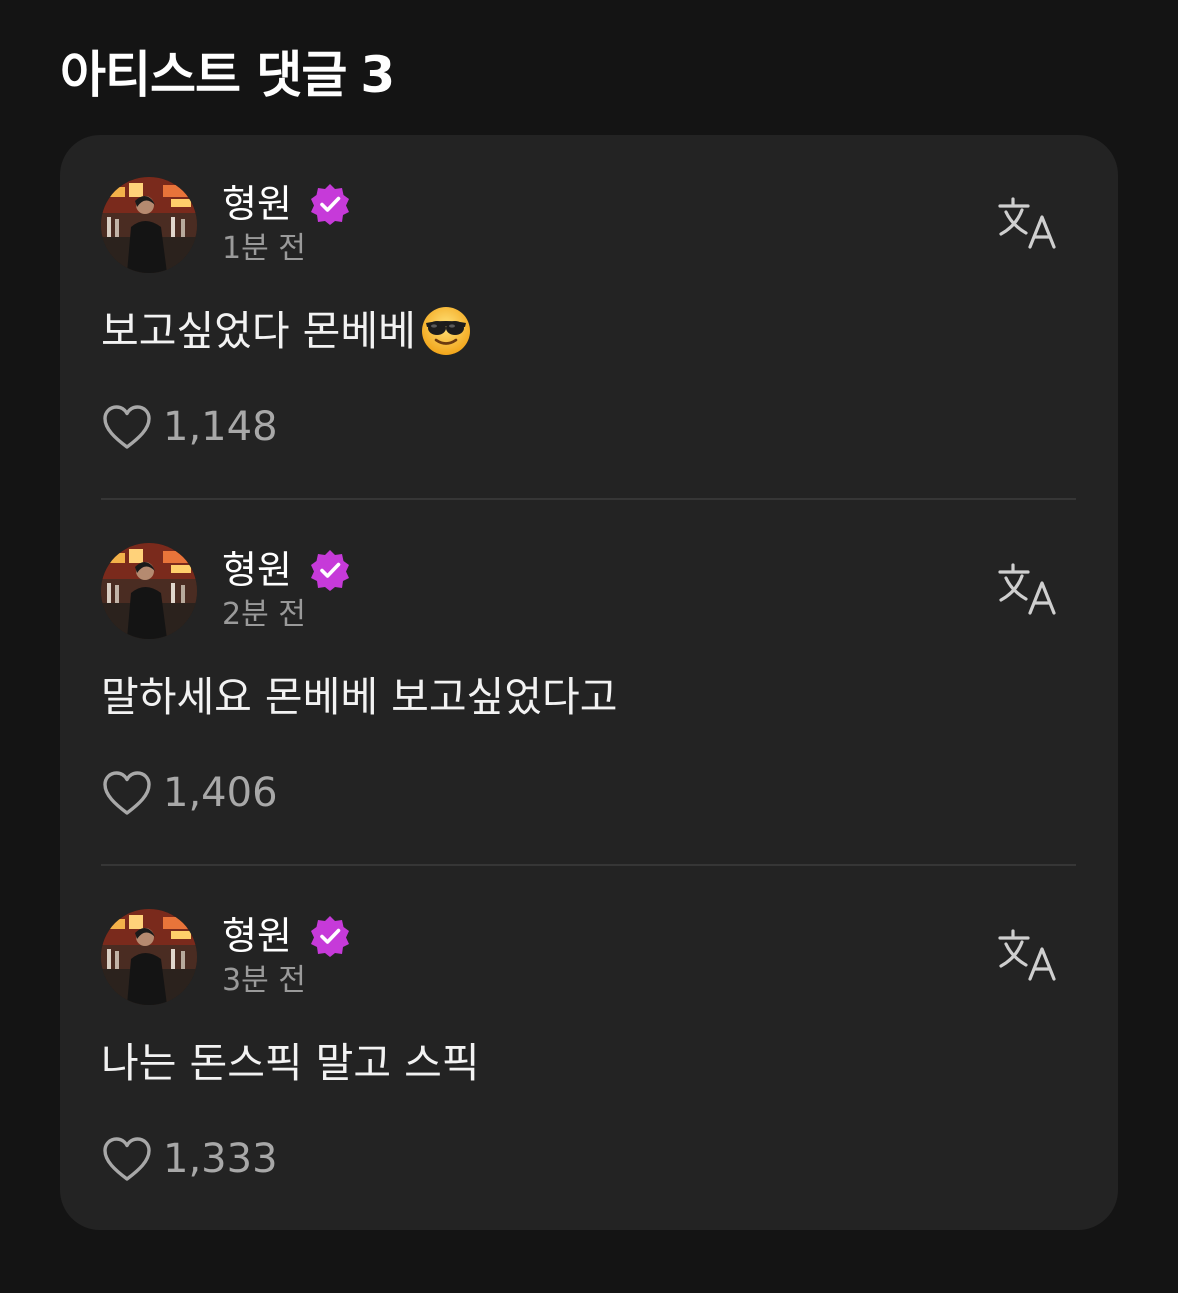  I want to click on like-row: 1,333, so click(189, 1159).